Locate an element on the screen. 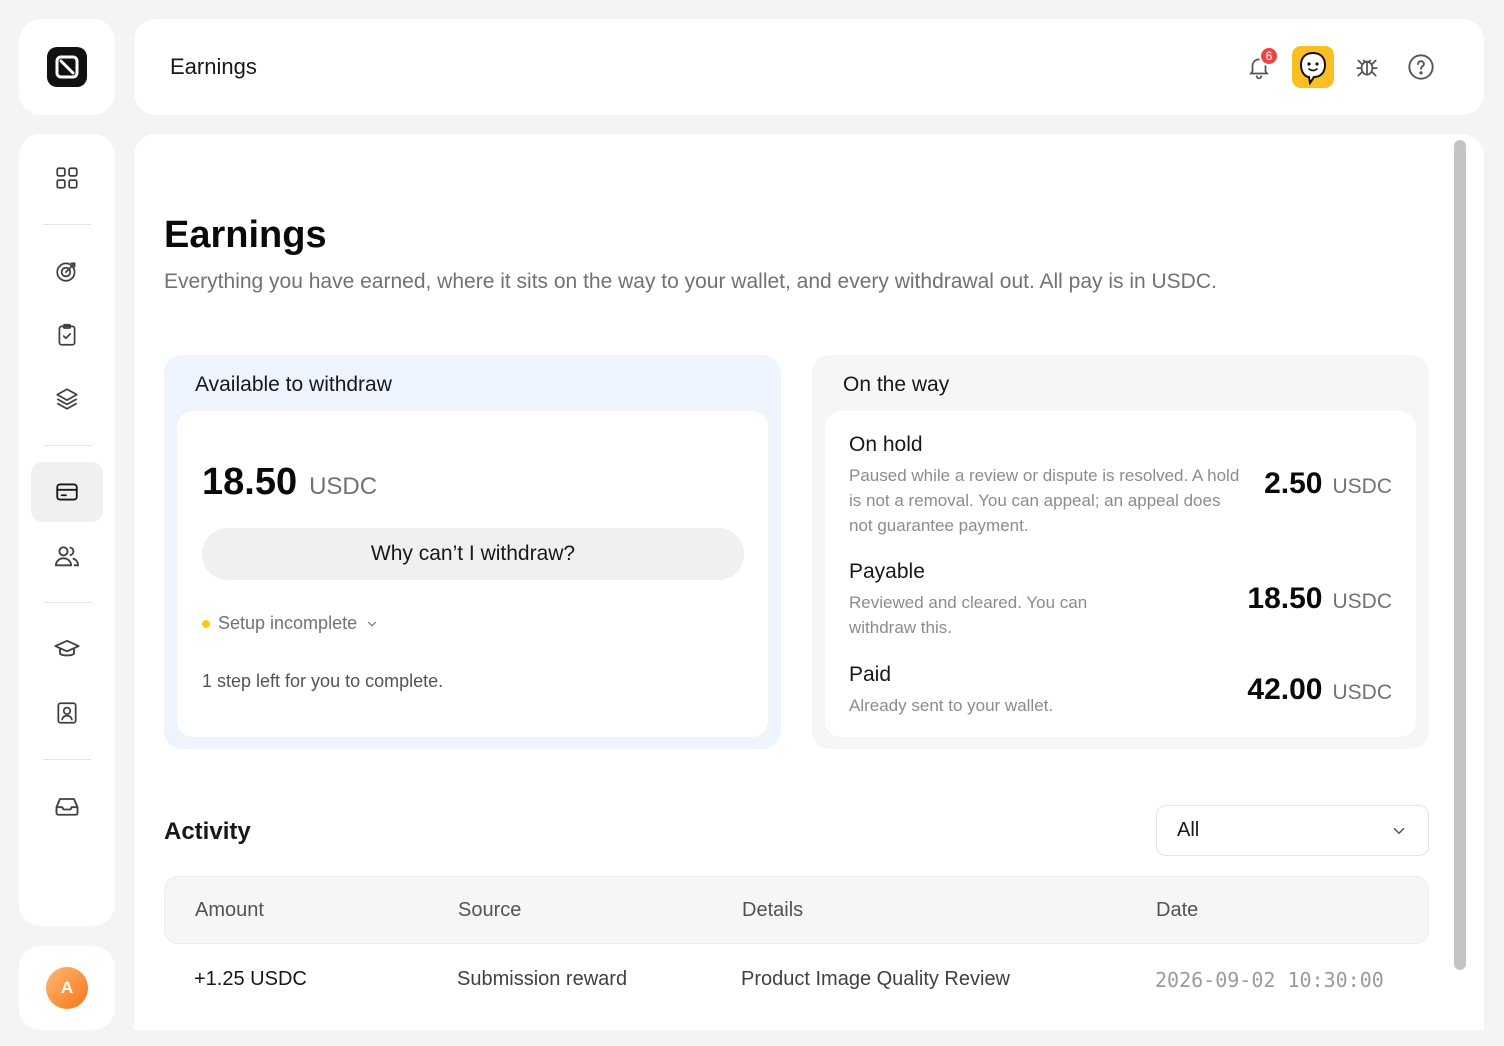 This screenshot has width=1504, height=1046. nav-projects is located at coordinates (67, 399).